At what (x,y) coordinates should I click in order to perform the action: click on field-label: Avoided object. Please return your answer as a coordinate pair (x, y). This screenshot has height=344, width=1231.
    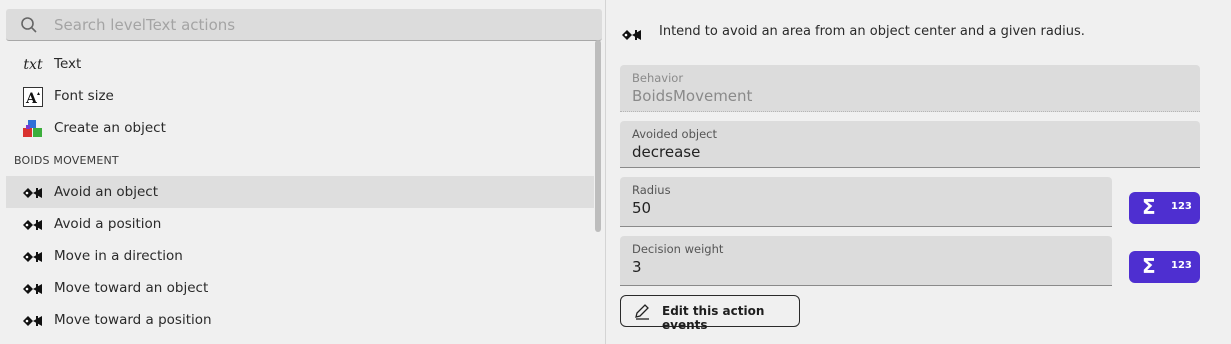
    Looking at the image, I should click on (674, 134).